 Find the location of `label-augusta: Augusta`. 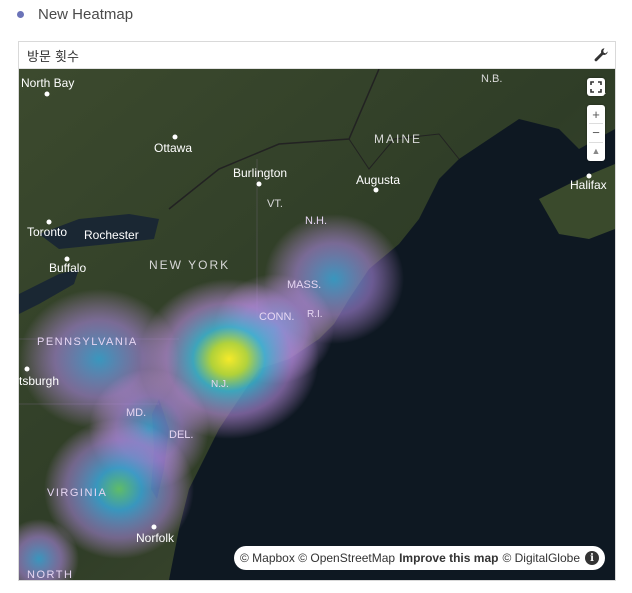

label-augusta: Augusta is located at coordinates (378, 180).